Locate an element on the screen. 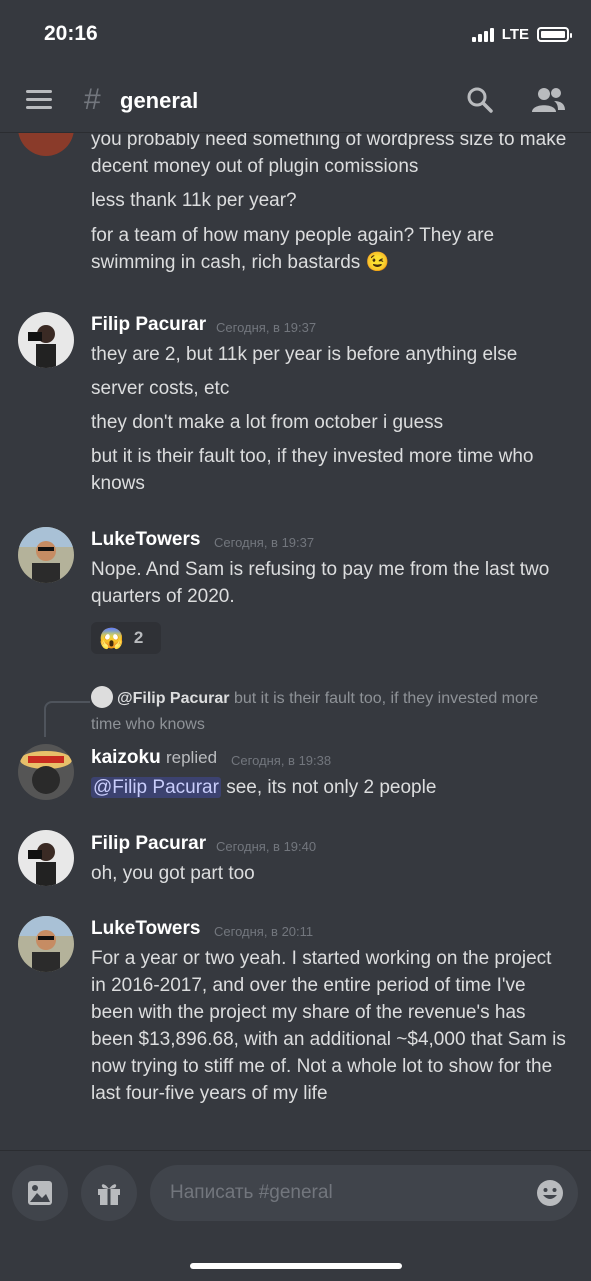 The height and width of the screenshot is (1281, 591). reaction-button: 😱 2 is located at coordinates (126, 638).